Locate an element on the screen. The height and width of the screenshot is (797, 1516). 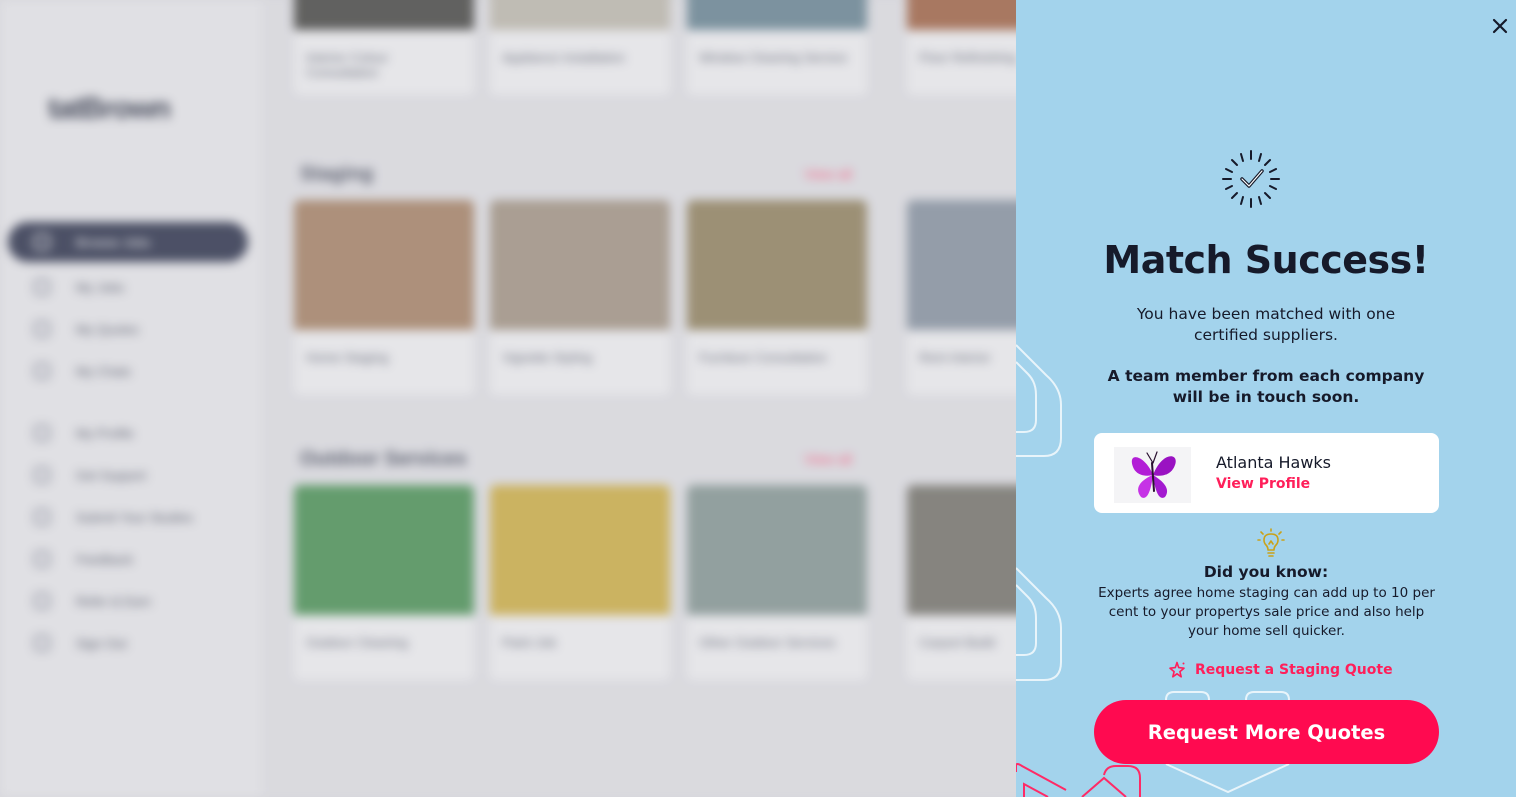
did-you-know-title: Did you know: is located at coordinates (1266, 572).